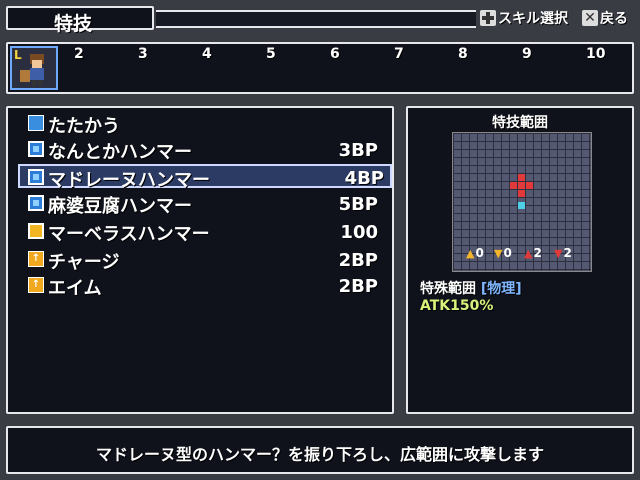 This screenshot has width=640, height=480. I want to click on stat-atk: ▲ 0, so click(475, 253).